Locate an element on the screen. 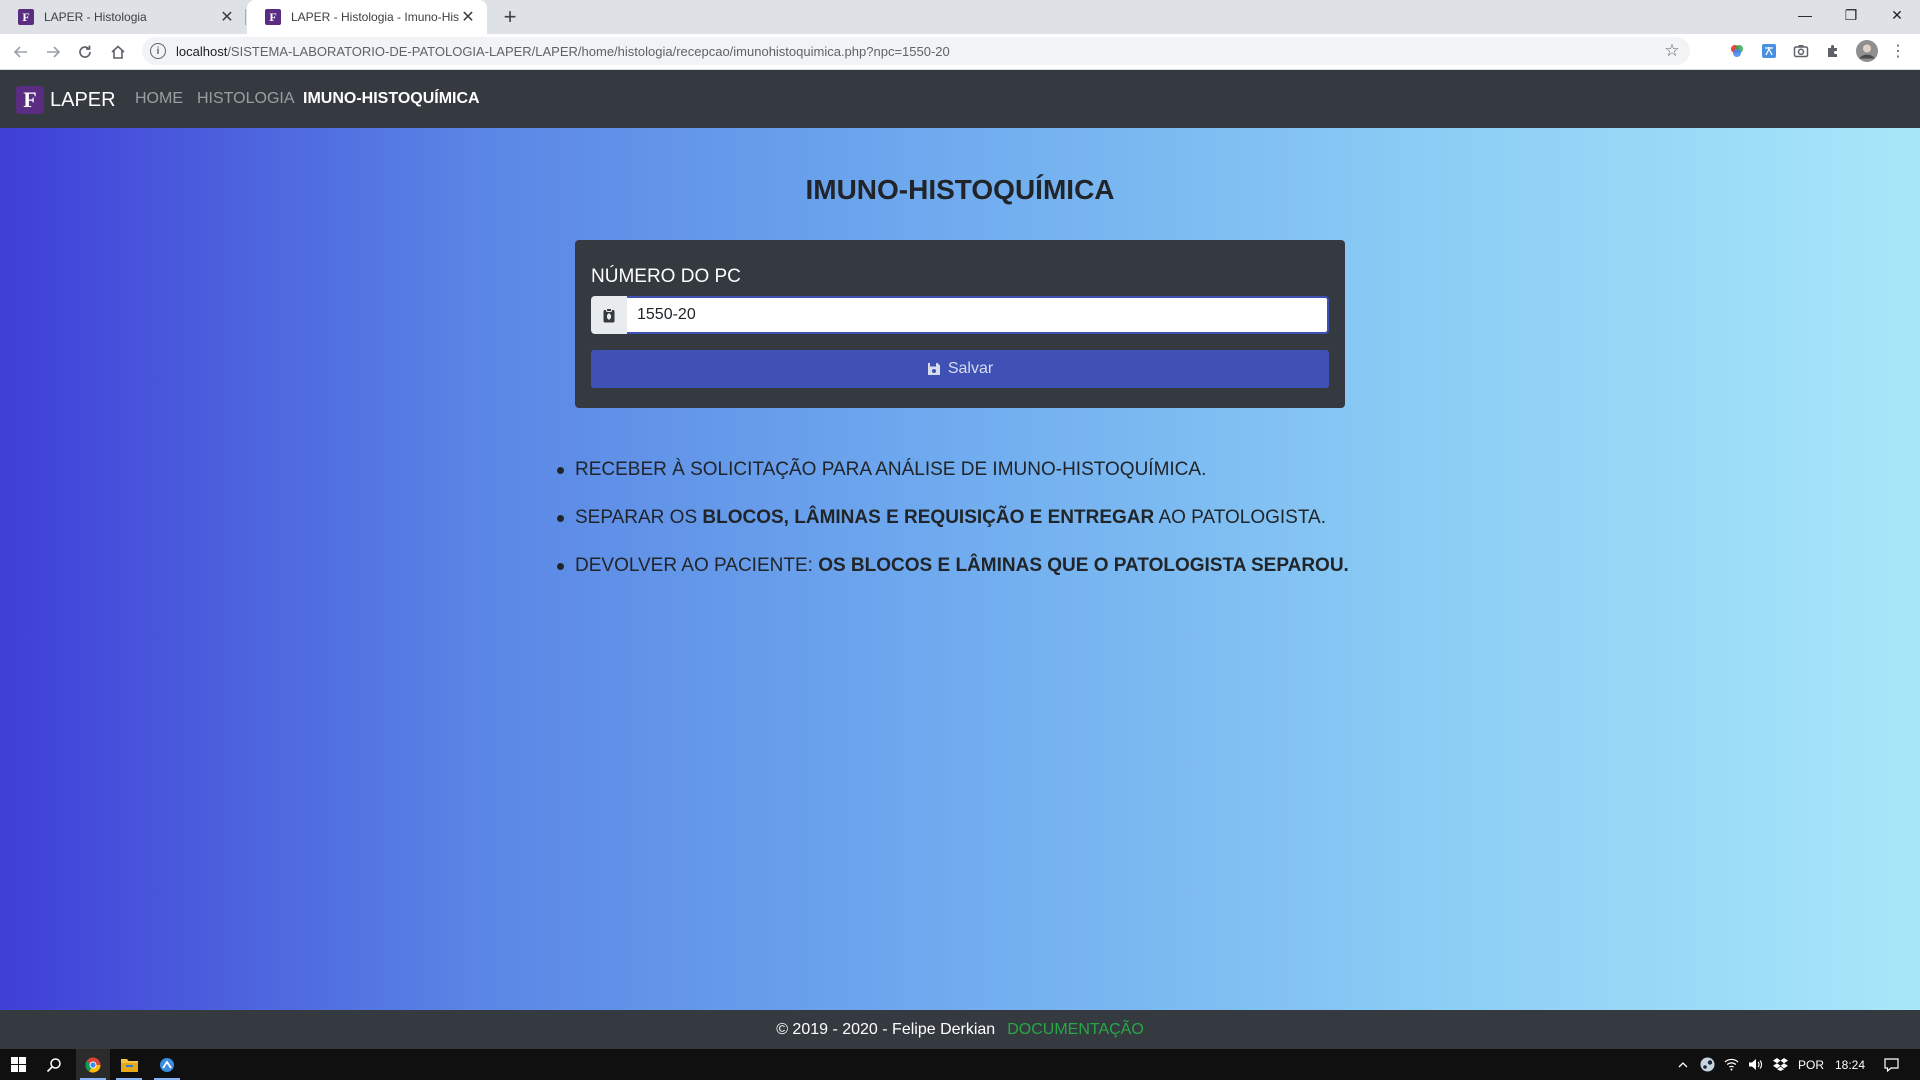  pc-number-input is located at coordinates (978, 315).